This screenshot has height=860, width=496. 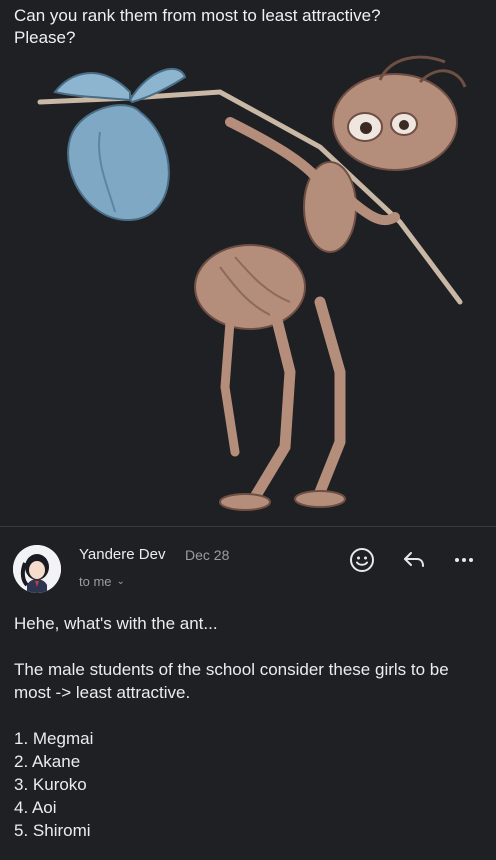 I want to click on list-item: 3. Kuroko, so click(x=50, y=784).